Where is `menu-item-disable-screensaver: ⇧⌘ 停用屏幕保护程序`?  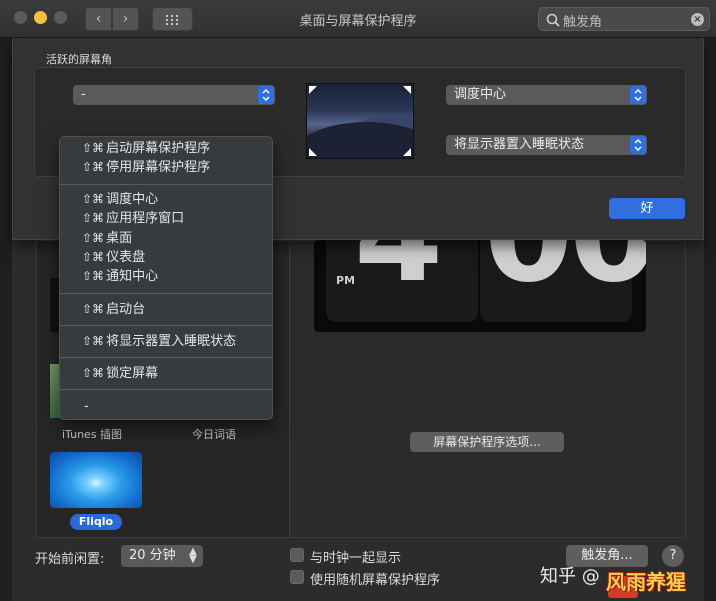 menu-item-disable-screensaver: ⇧⌘ 停用屏幕保护程序 is located at coordinates (146, 167).